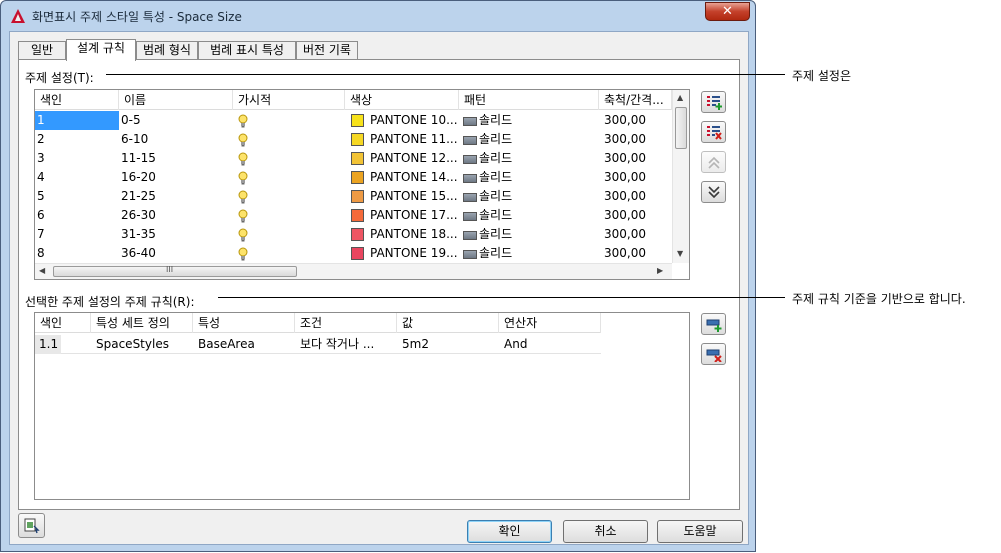 Image resolution: width=1001 pixels, height=553 pixels. I want to click on rule-operator-cell: And, so click(551, 344).